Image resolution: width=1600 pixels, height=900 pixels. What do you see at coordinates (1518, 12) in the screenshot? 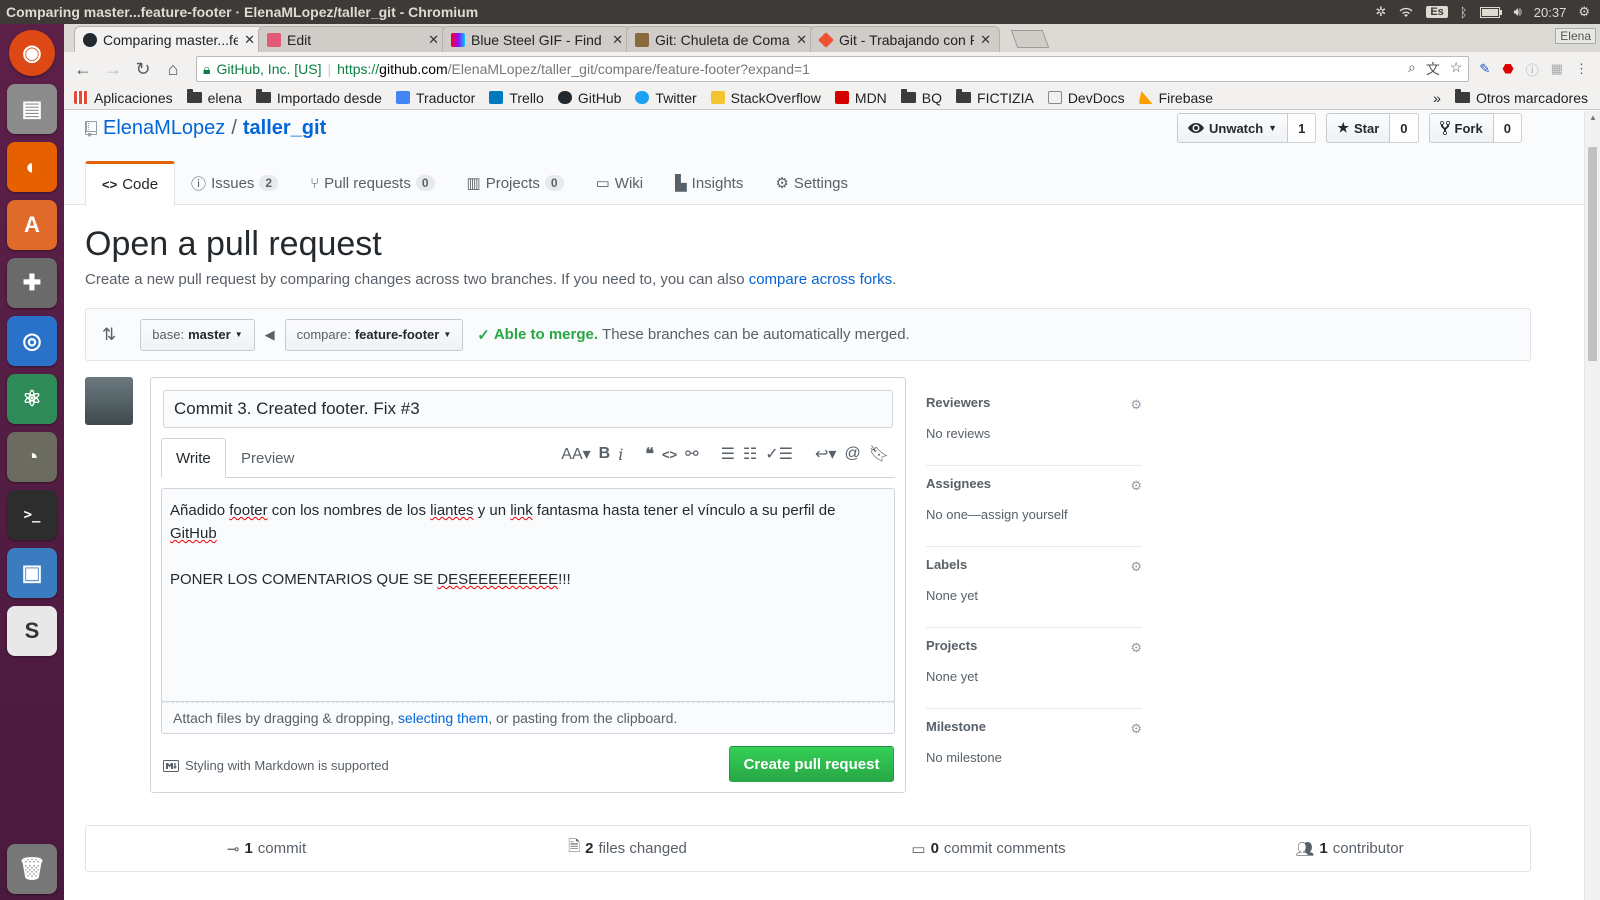
I see `volume-icon: 🔊︎` at bounding box center [1518, 12].